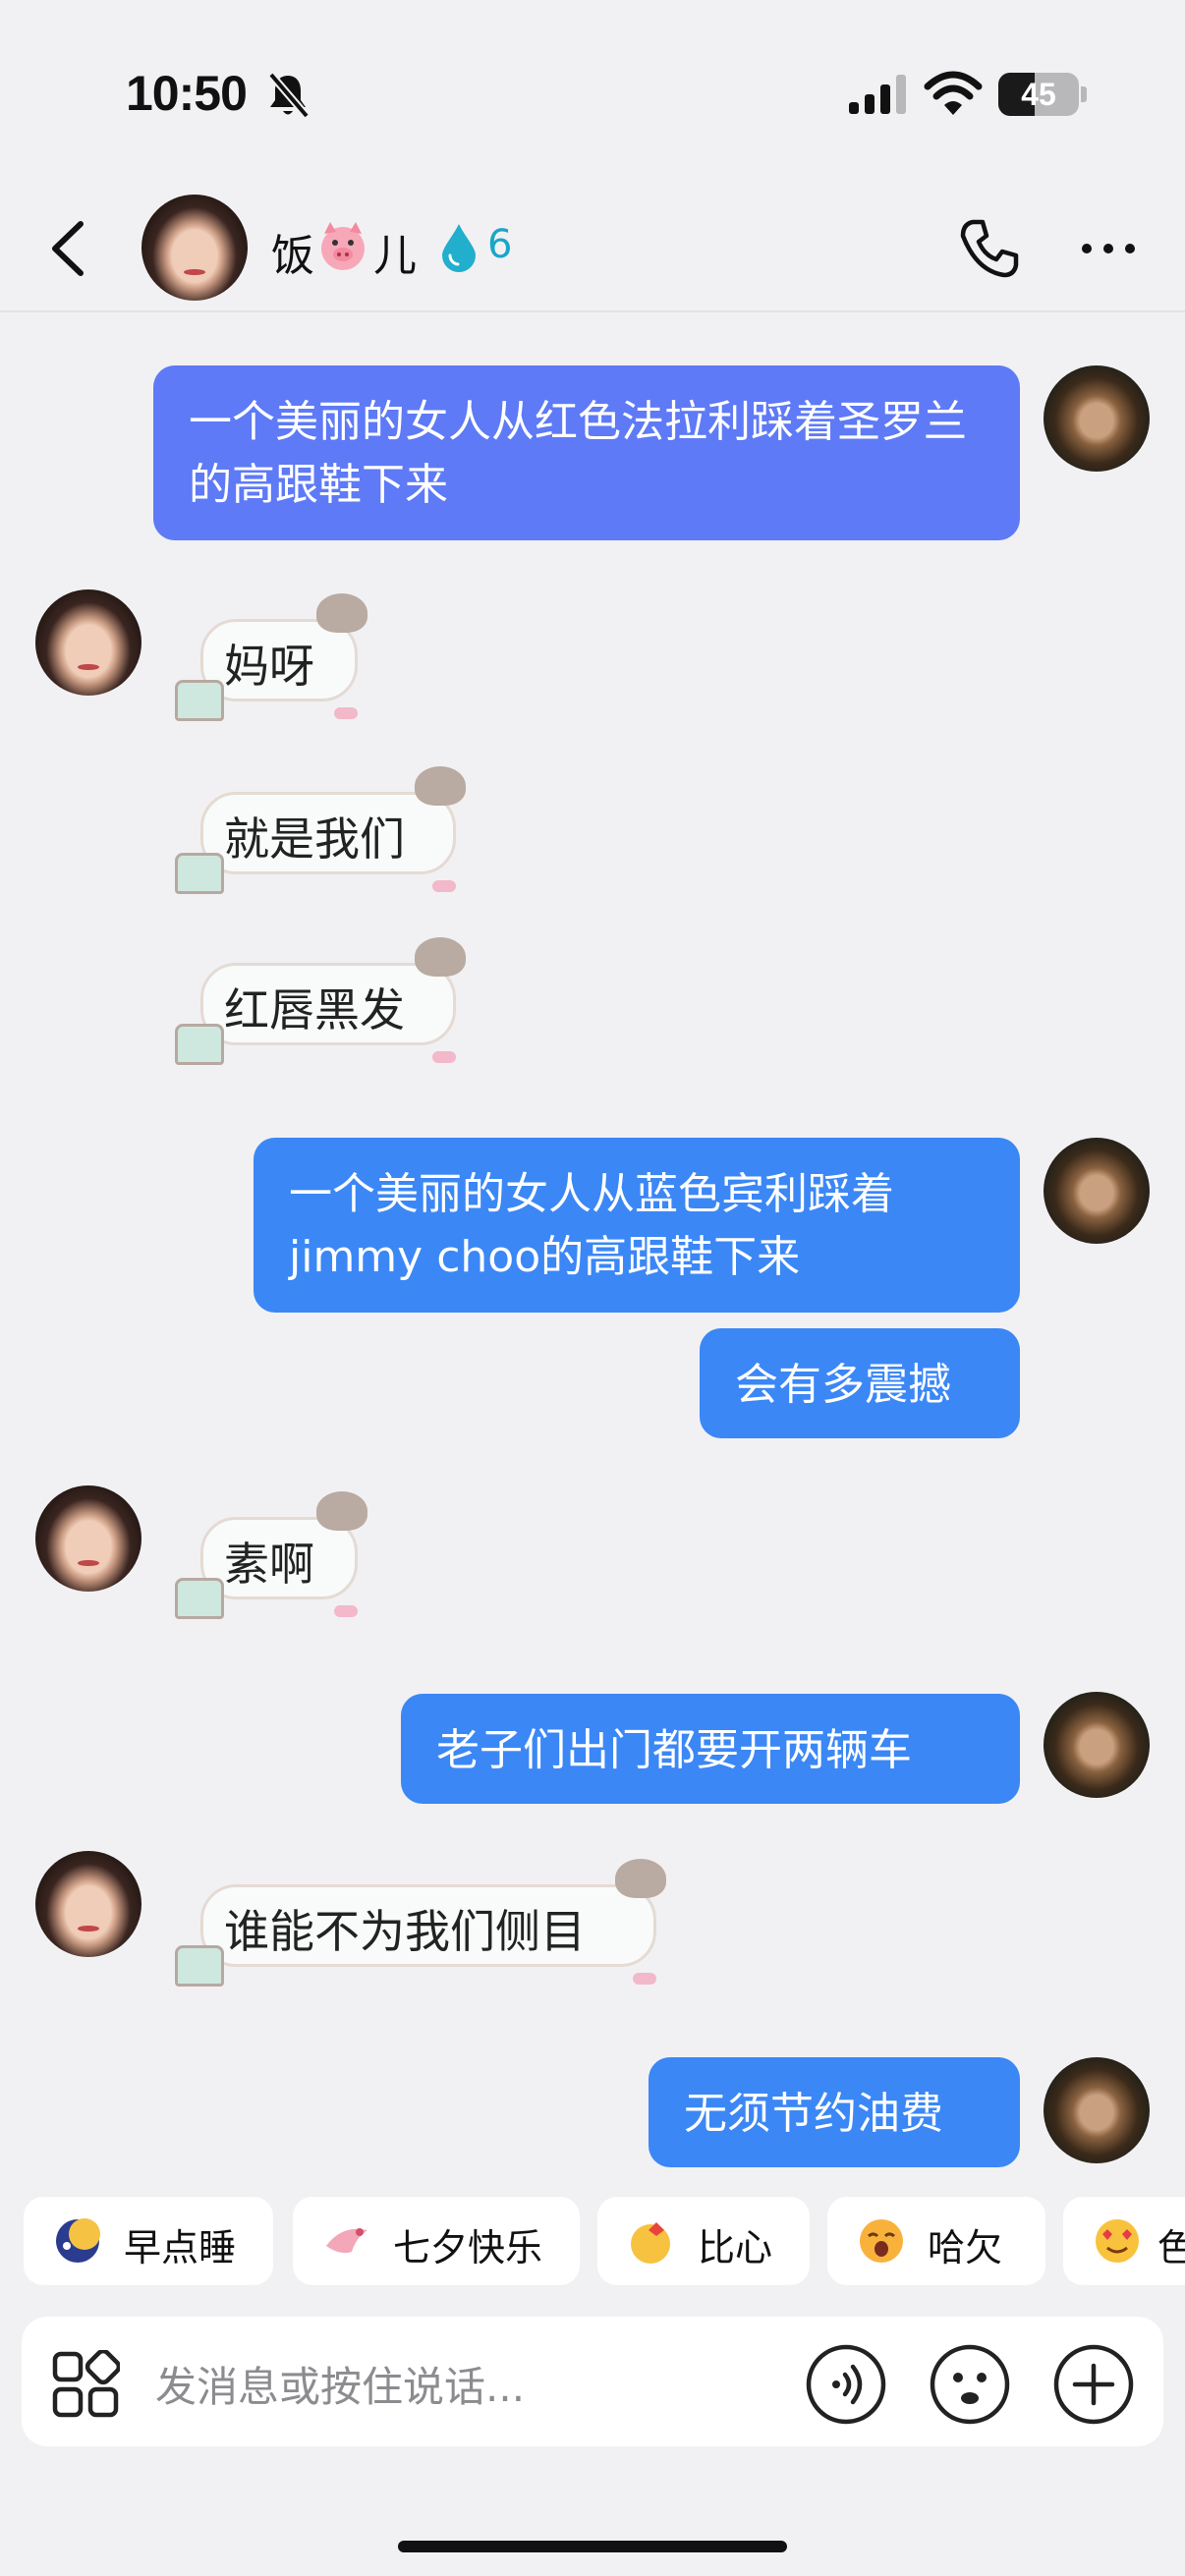 This screenshot has height=2576, width=1185. I want to click on message-text: 老子们出门都要开两辆车, so click(674, 1750).